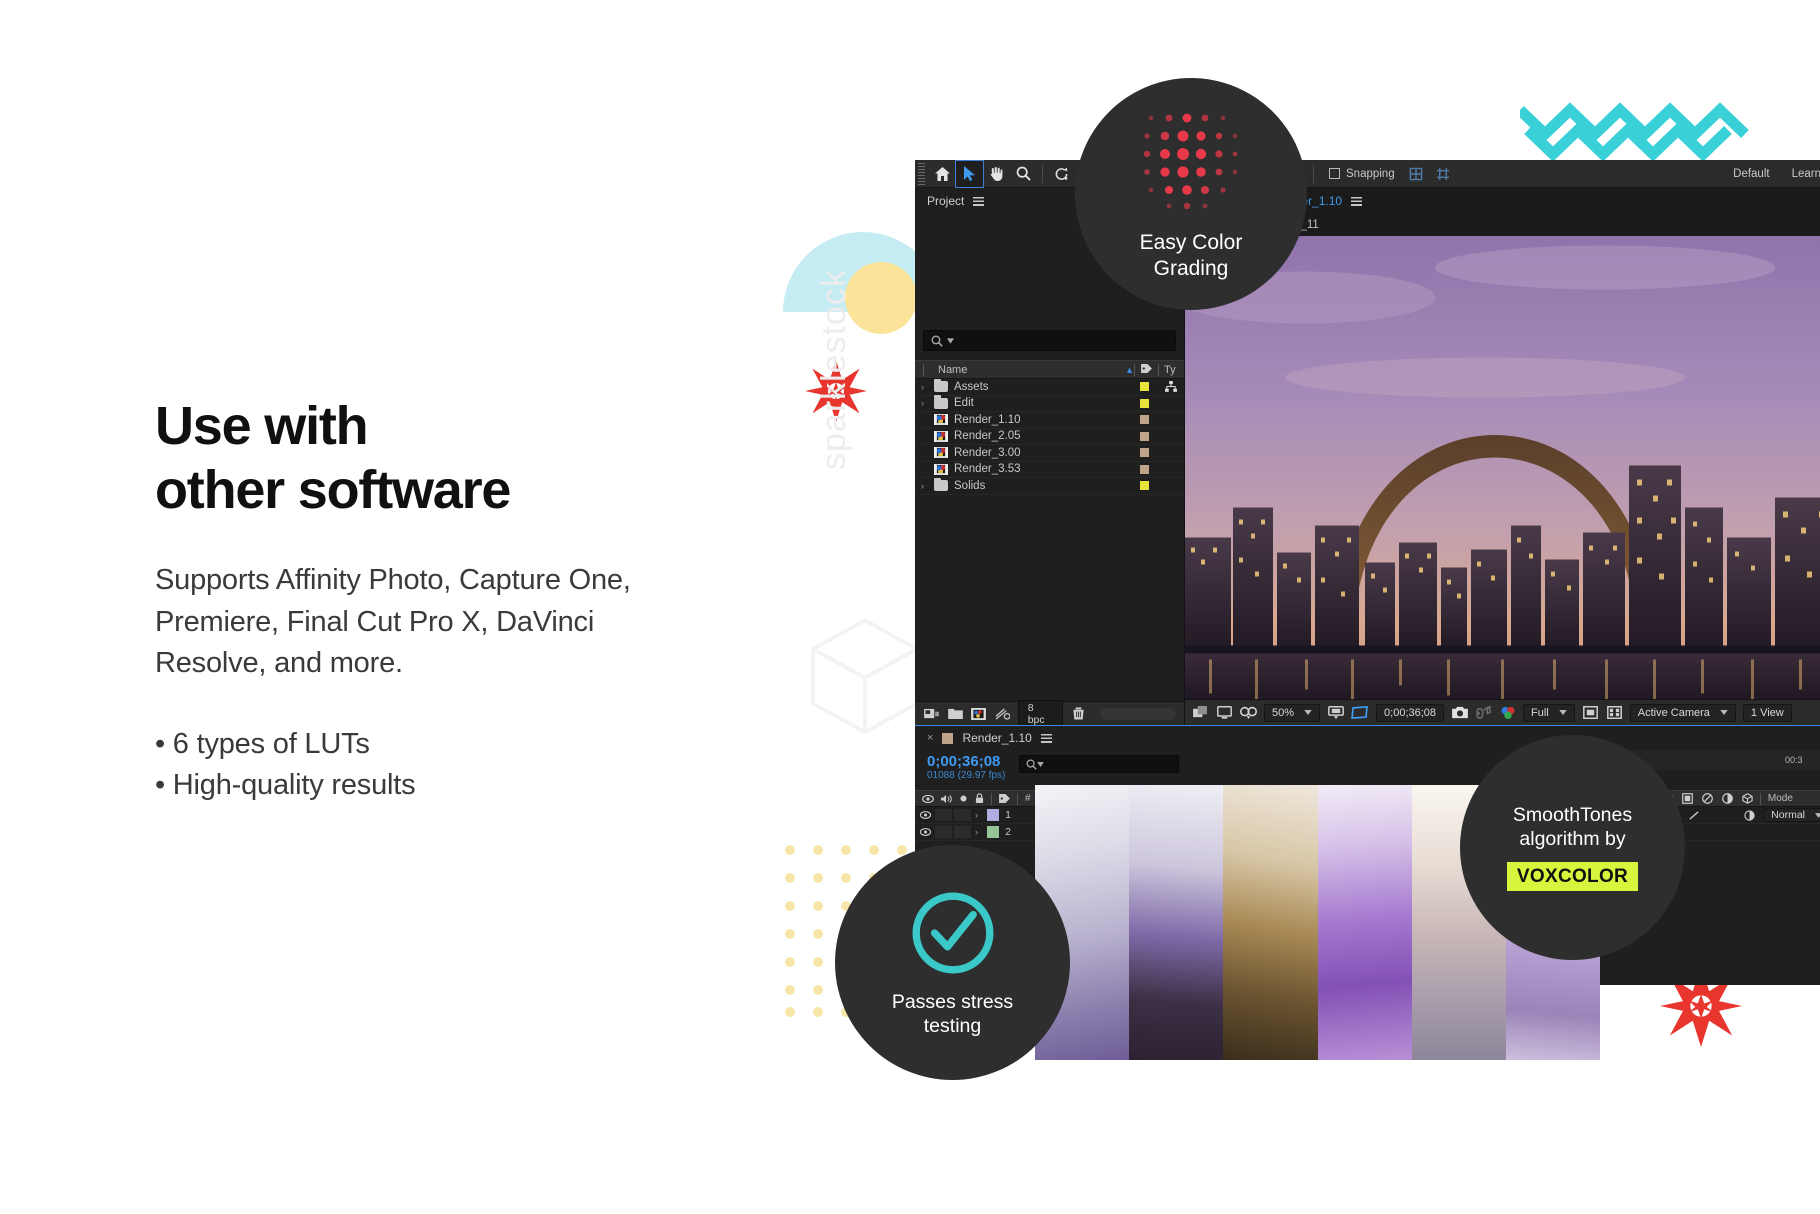  Describe the element at coordinates (1362, 174) in the screenshot. I see `snapping-toggle: Snapping` at that location.